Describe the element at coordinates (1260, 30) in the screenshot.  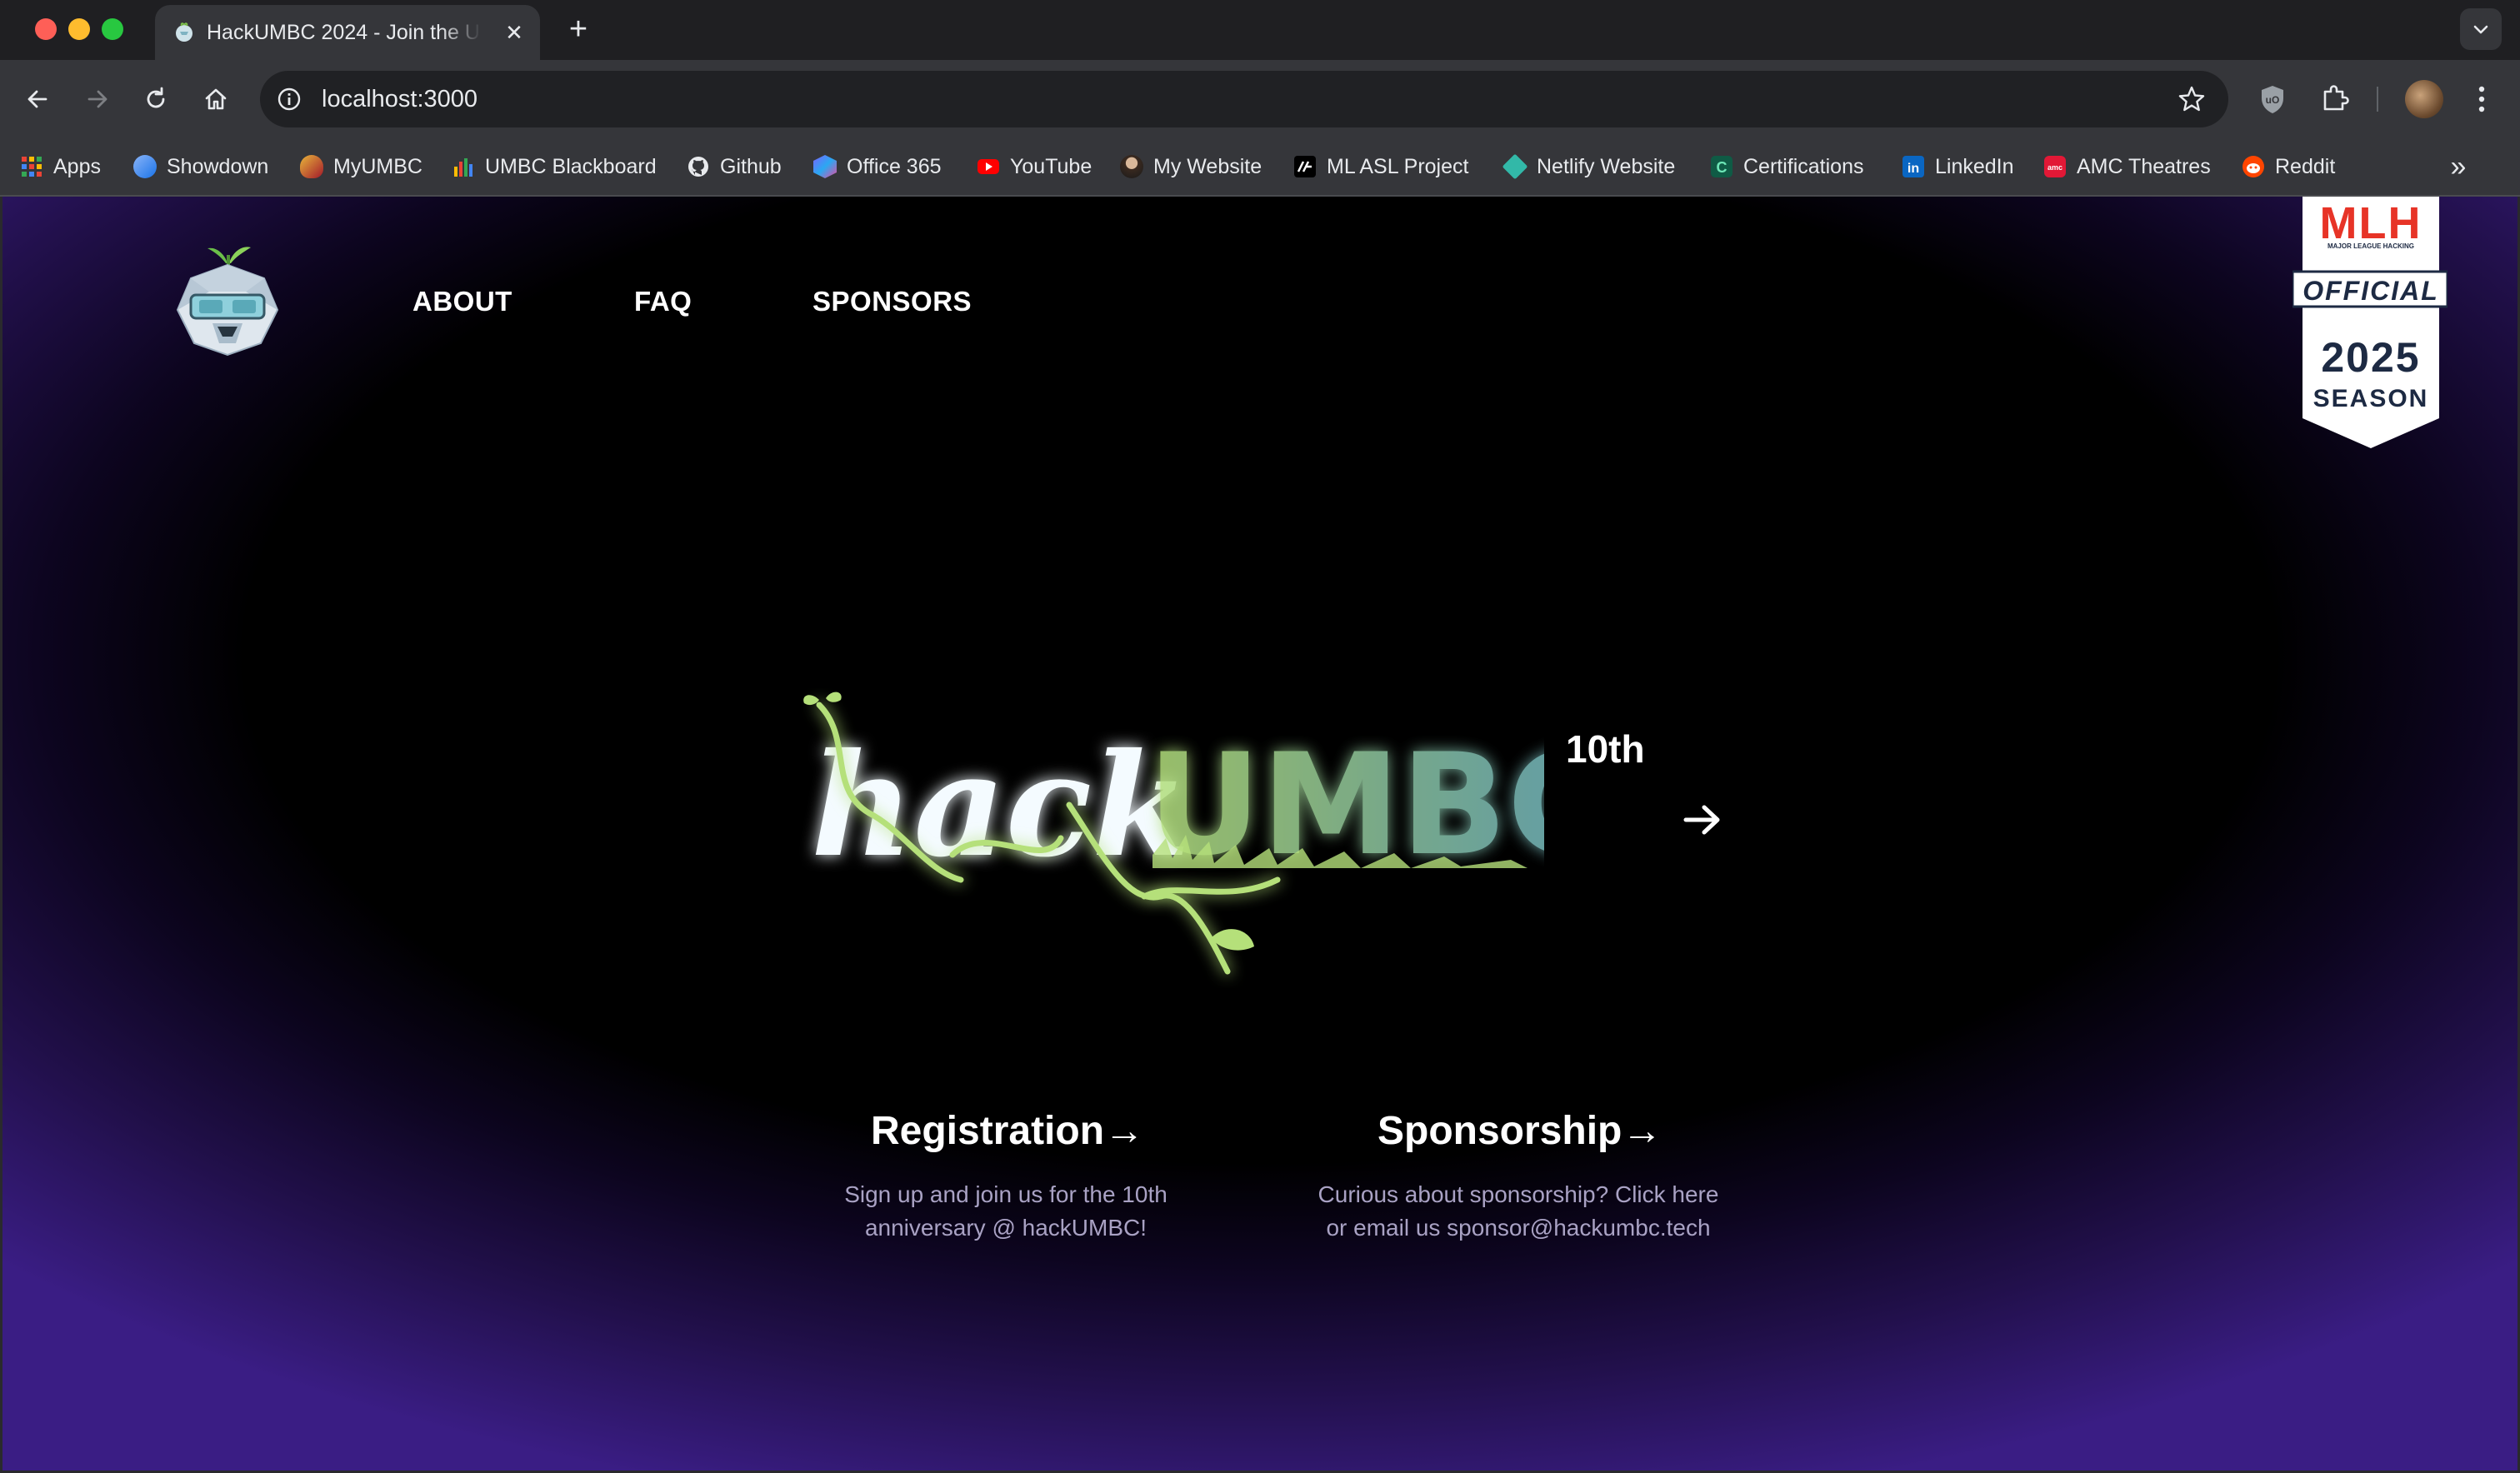
I see `browser-tab-strip: HackUMBC 2024 - Join the U ✕ +` at that location.